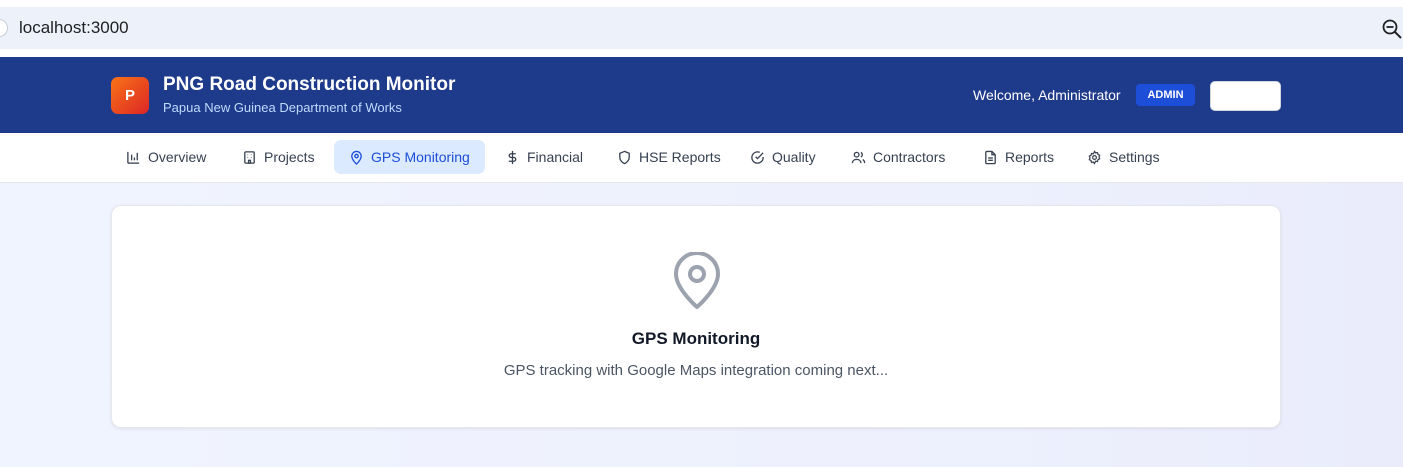 This screenshot has width=1403, height=467. I want to click on app-subtitle: Papua New Guinea Department of Works, so click(282, 107).